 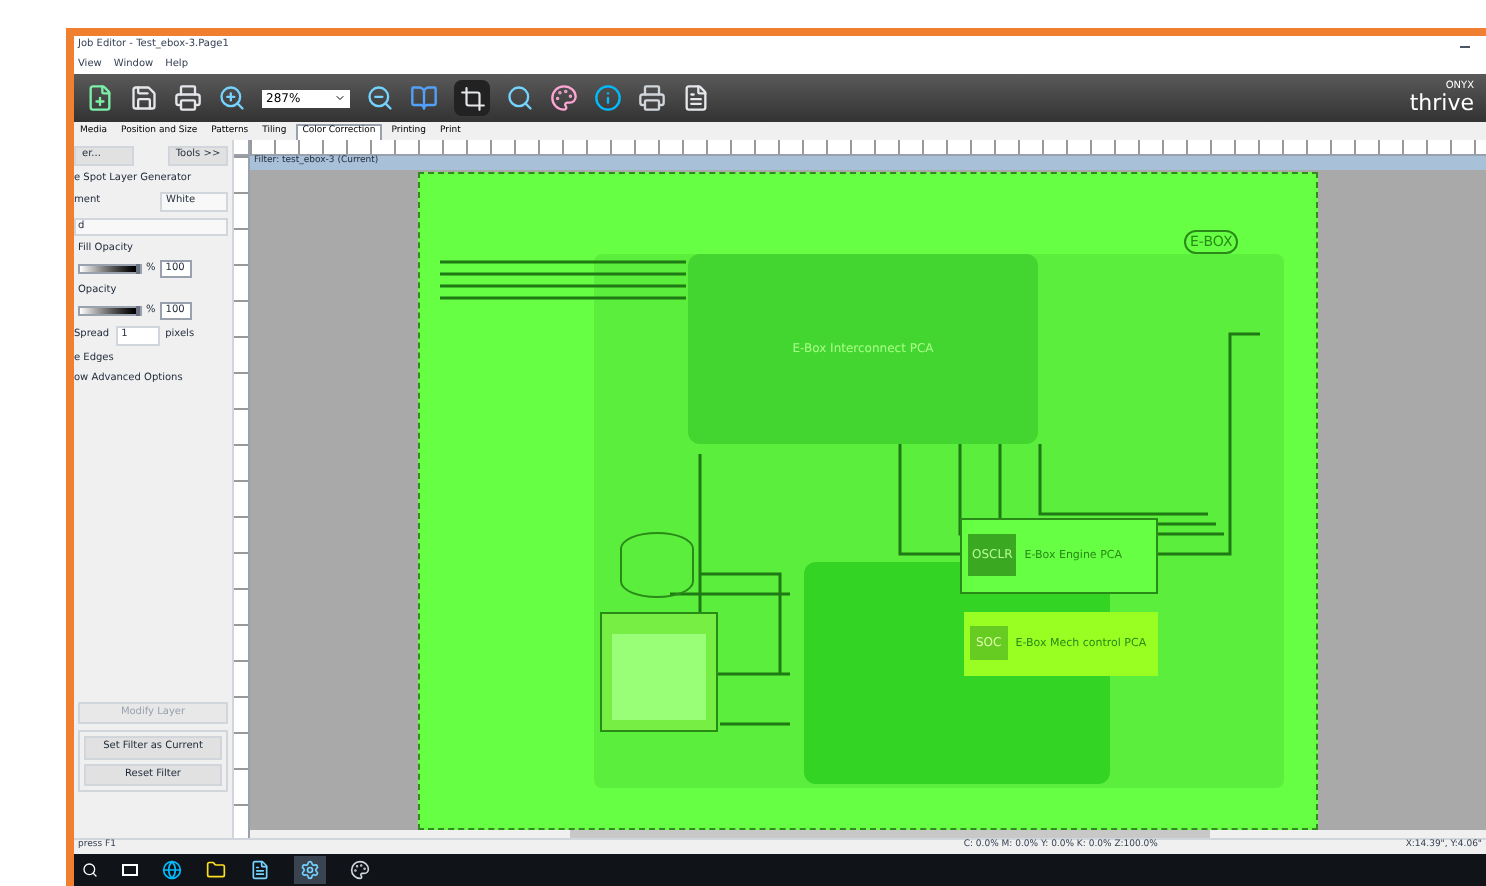 What do you see at coordinates (242, 148) in the screenshot?
I see `ruler-corner` at bounding box center [242, 148].